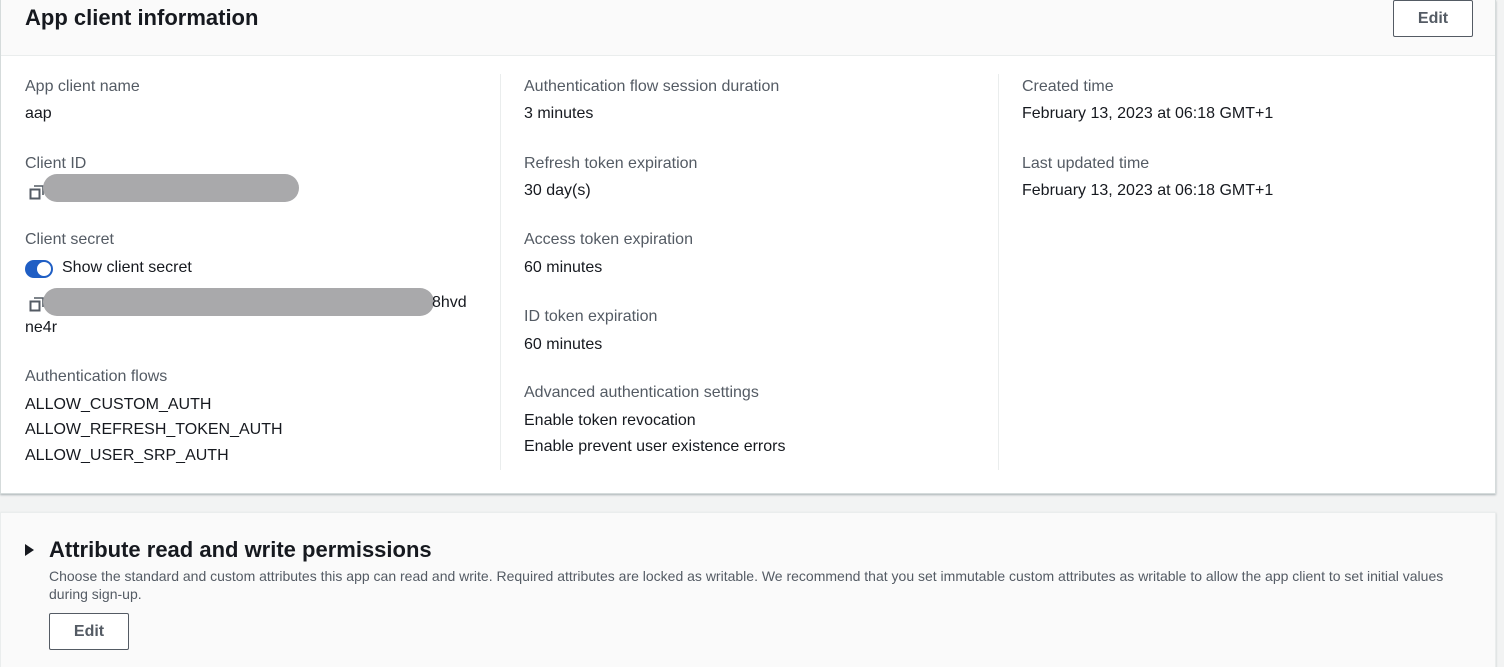  Describe the element at coordinates (748, 28) in the screenshot. I see `panel-header: App client information Edit` at that location.